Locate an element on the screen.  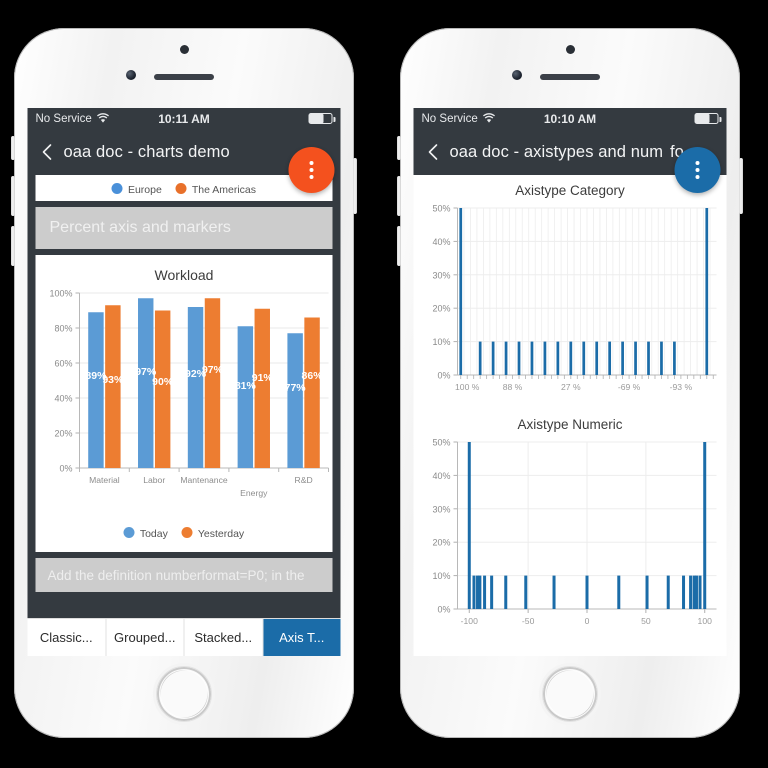
app-bar: oaa doc - charts demo is located at coordinates (184, 161).